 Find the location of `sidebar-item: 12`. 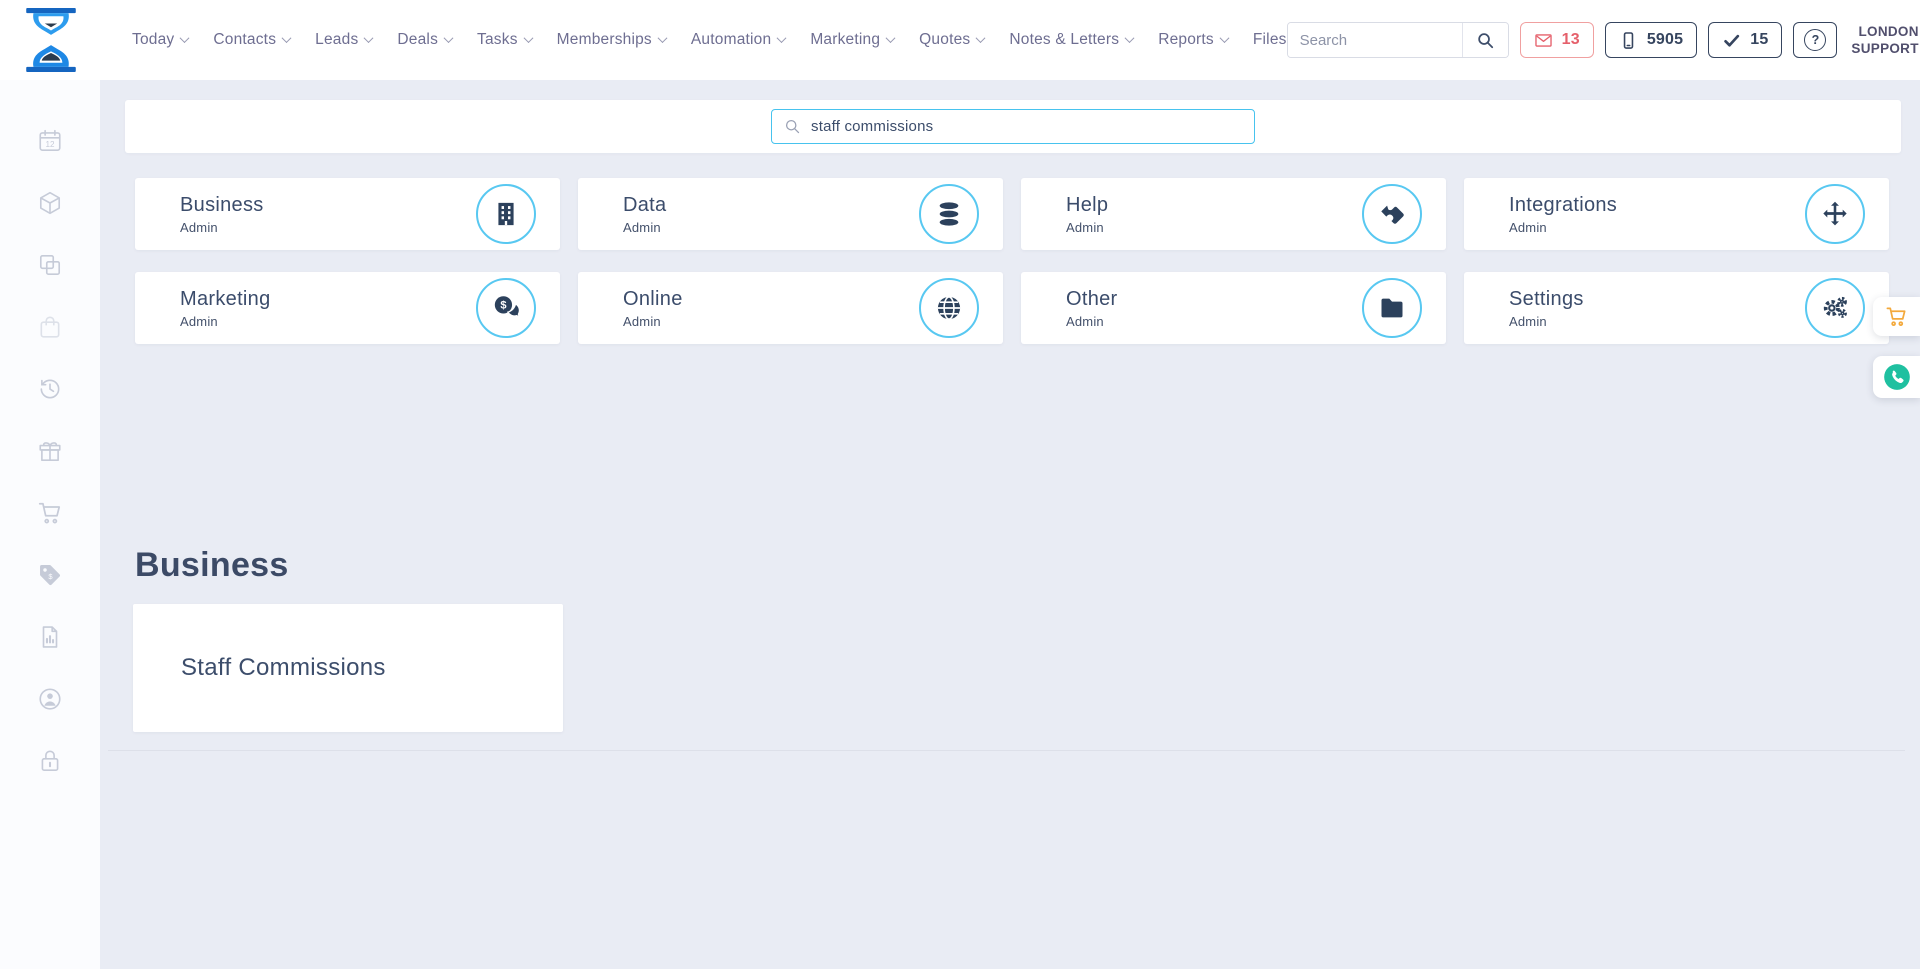

sidebar-item: 12 is located at coordinates (50, 141).